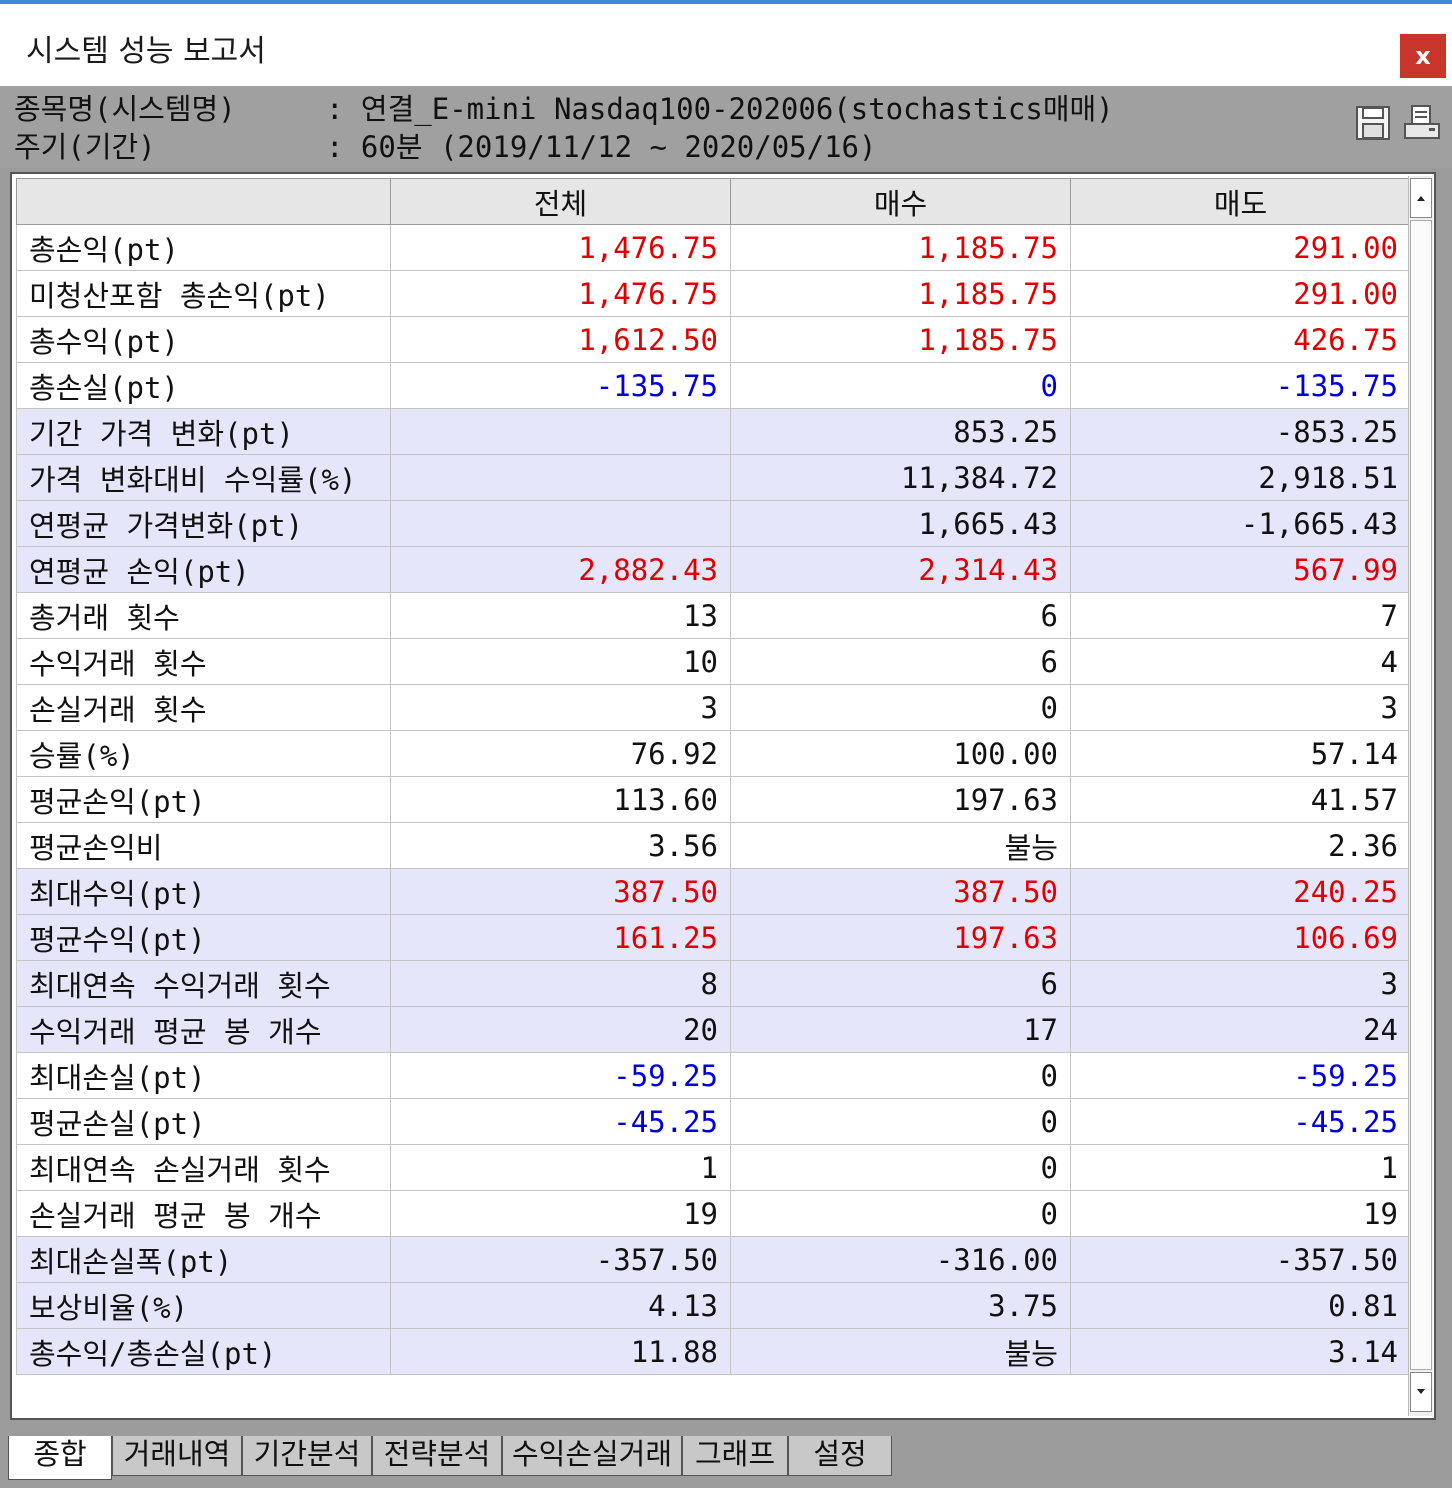  What do you see at coordinates (307, 1456) in the screenshot?
I see `tab-period-analysis: 기간분석` at bounding box center [307, 1456].